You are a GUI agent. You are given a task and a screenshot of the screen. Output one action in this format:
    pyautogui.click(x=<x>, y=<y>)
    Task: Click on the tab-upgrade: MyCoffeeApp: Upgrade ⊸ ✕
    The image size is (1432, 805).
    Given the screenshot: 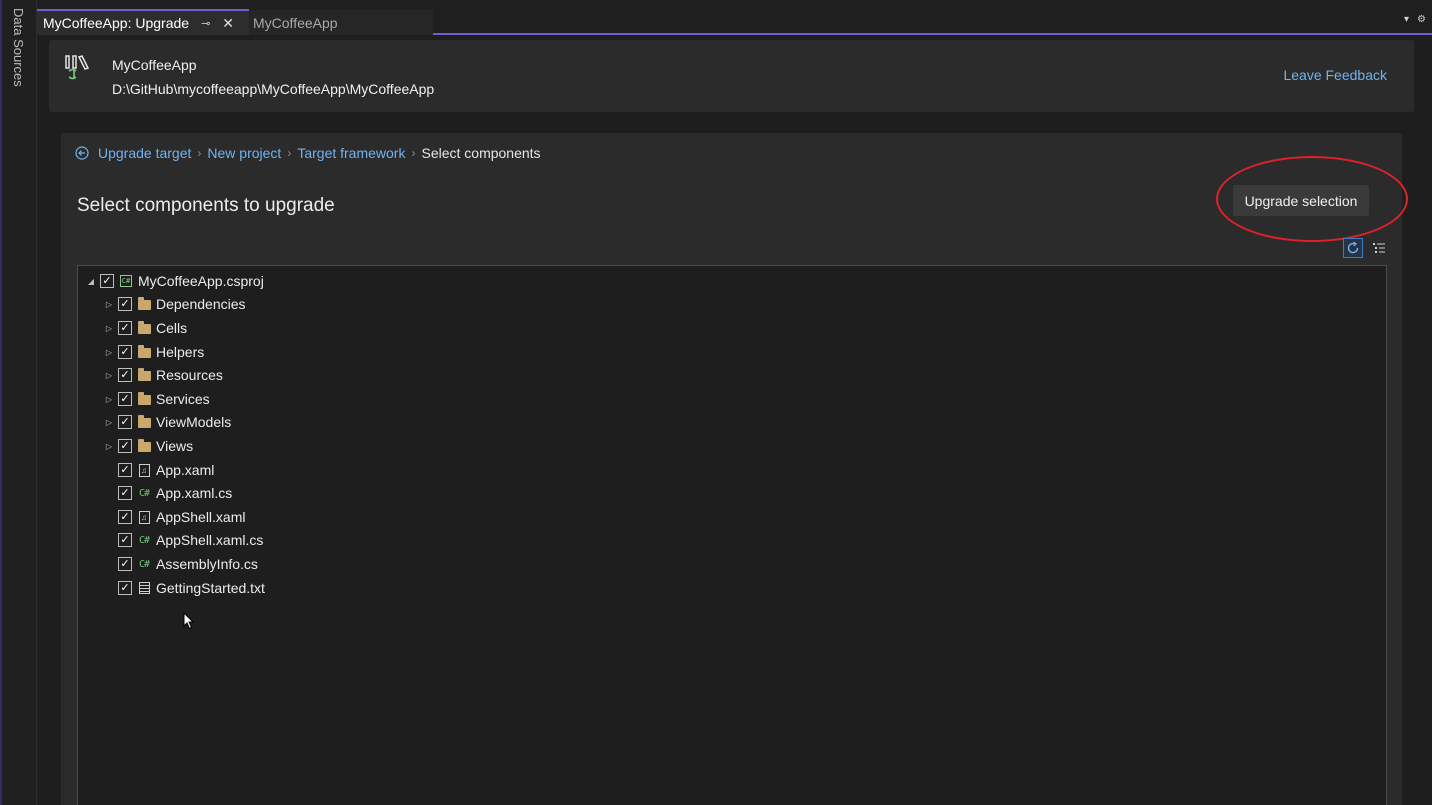 What is the action you would take?
    pyautogui.click(x=143, y=22)
    